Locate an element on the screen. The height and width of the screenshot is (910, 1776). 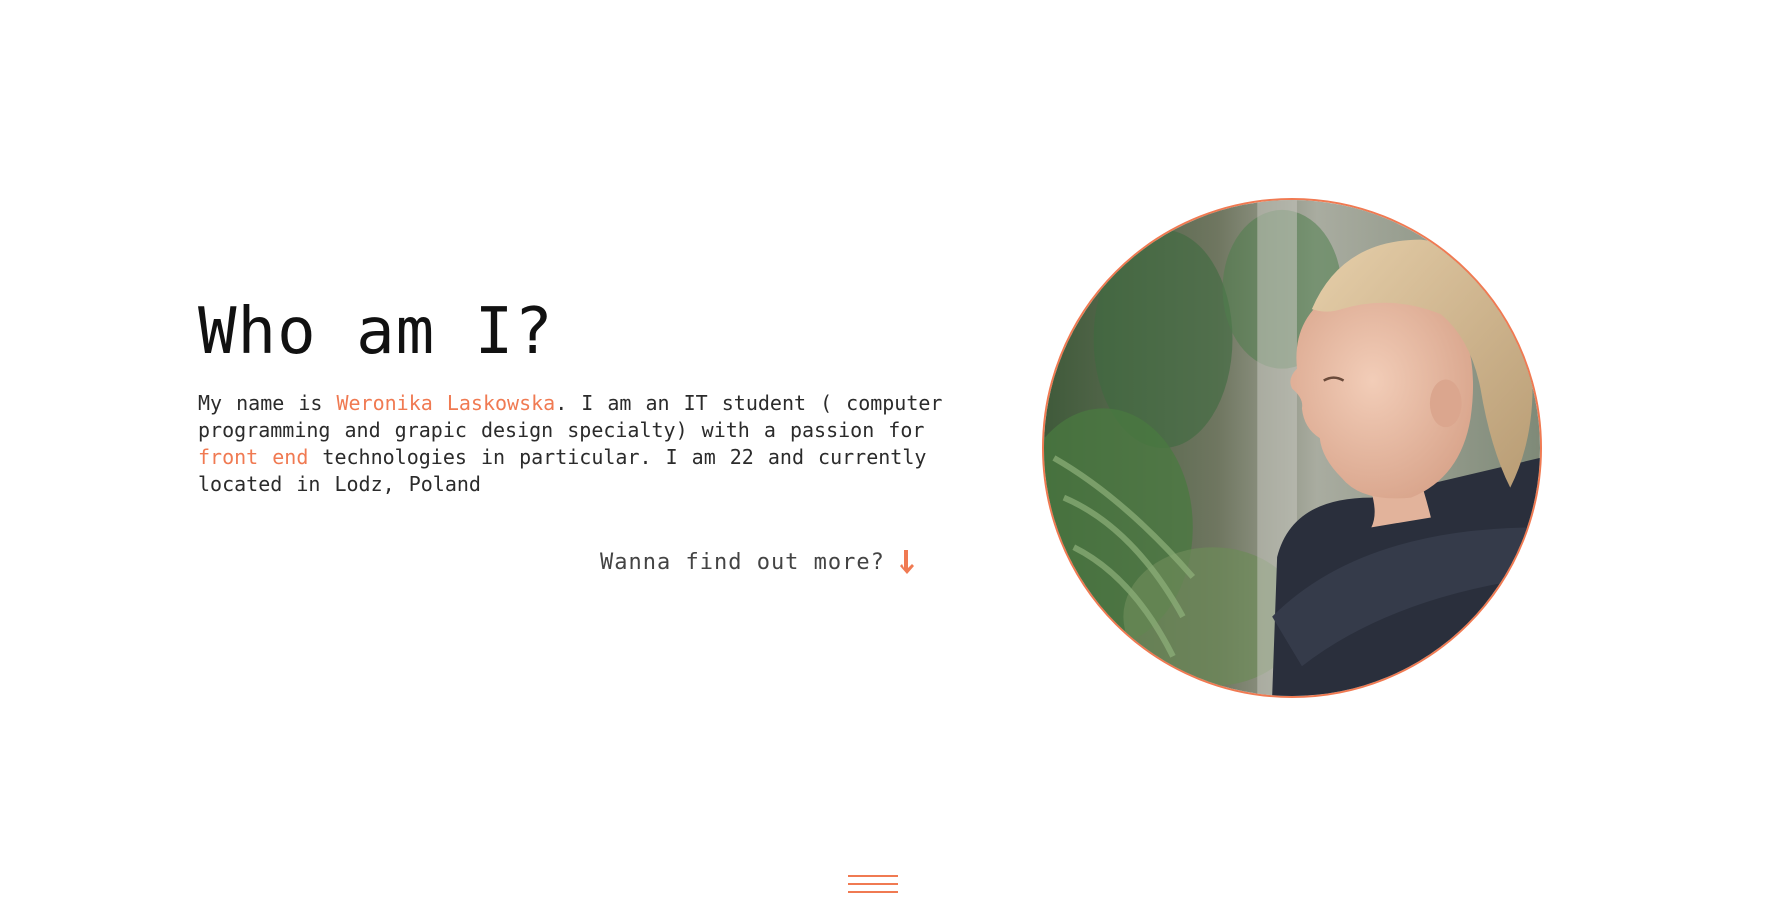
find-out-more-label: Wanna find out more? is located at coordinates (742, 562).